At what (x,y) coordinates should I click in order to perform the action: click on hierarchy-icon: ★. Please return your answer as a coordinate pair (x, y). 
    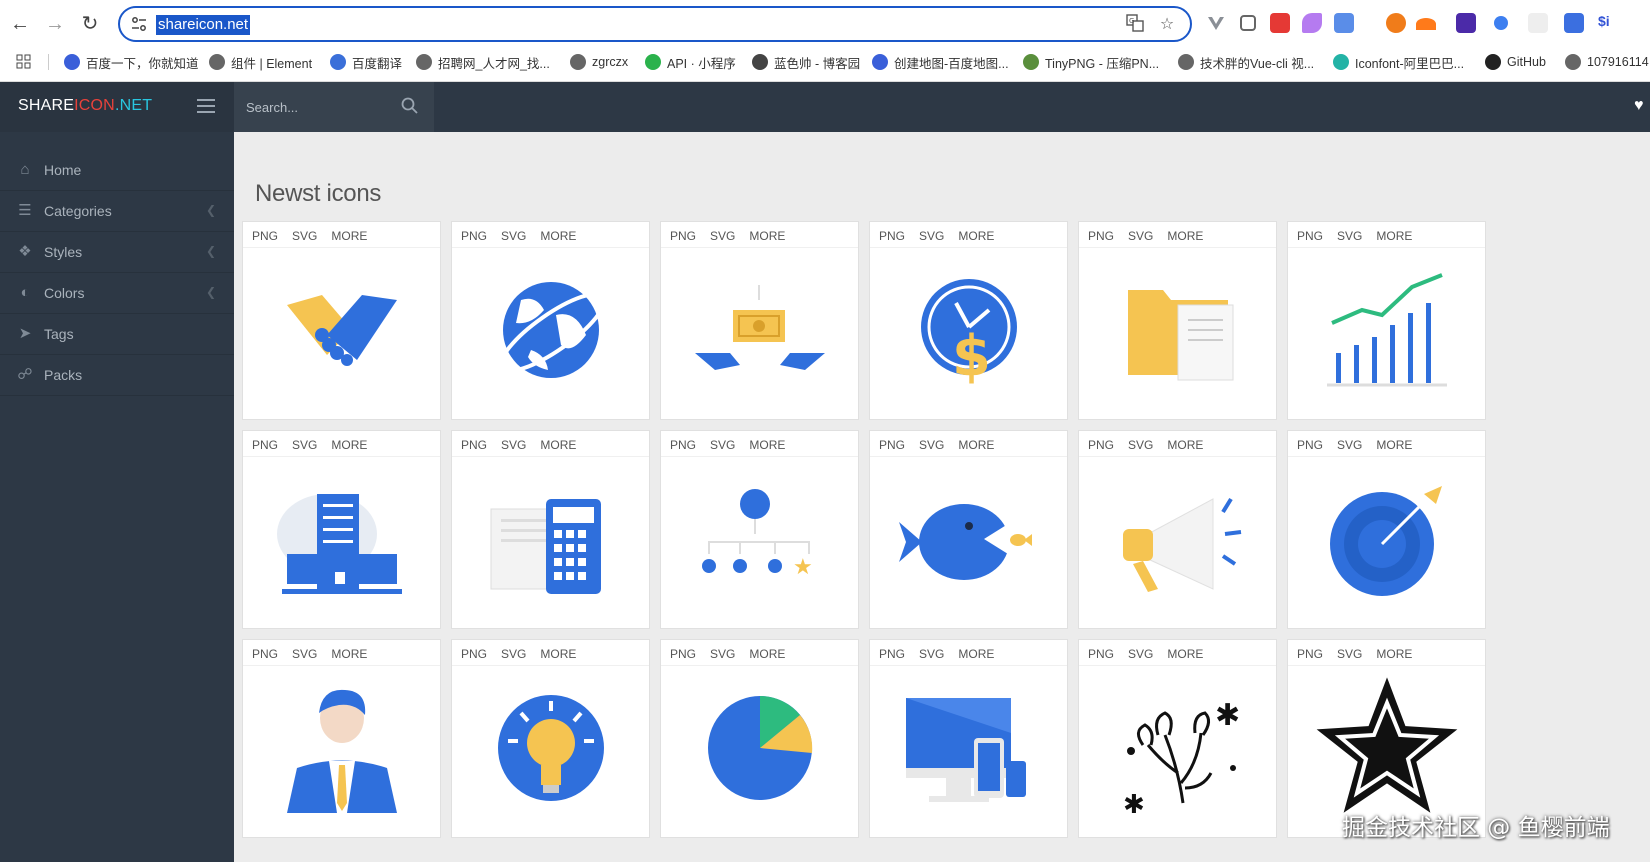
    Looking at the image, I should click on (760, 539).